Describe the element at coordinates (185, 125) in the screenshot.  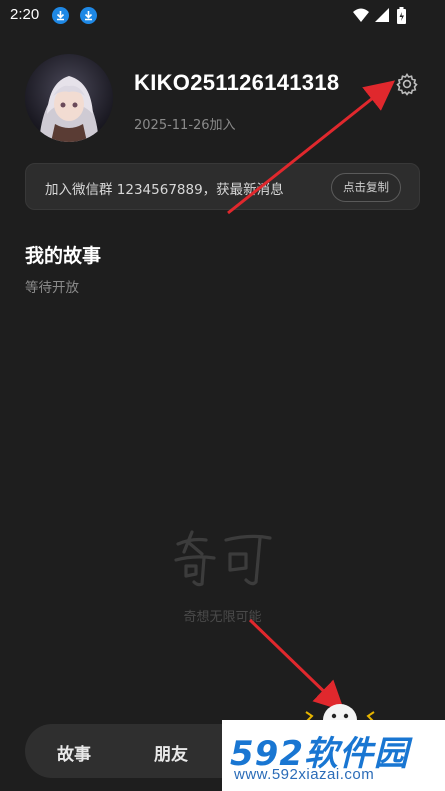
I see `join-date: 2025-11-26加入` at that location.